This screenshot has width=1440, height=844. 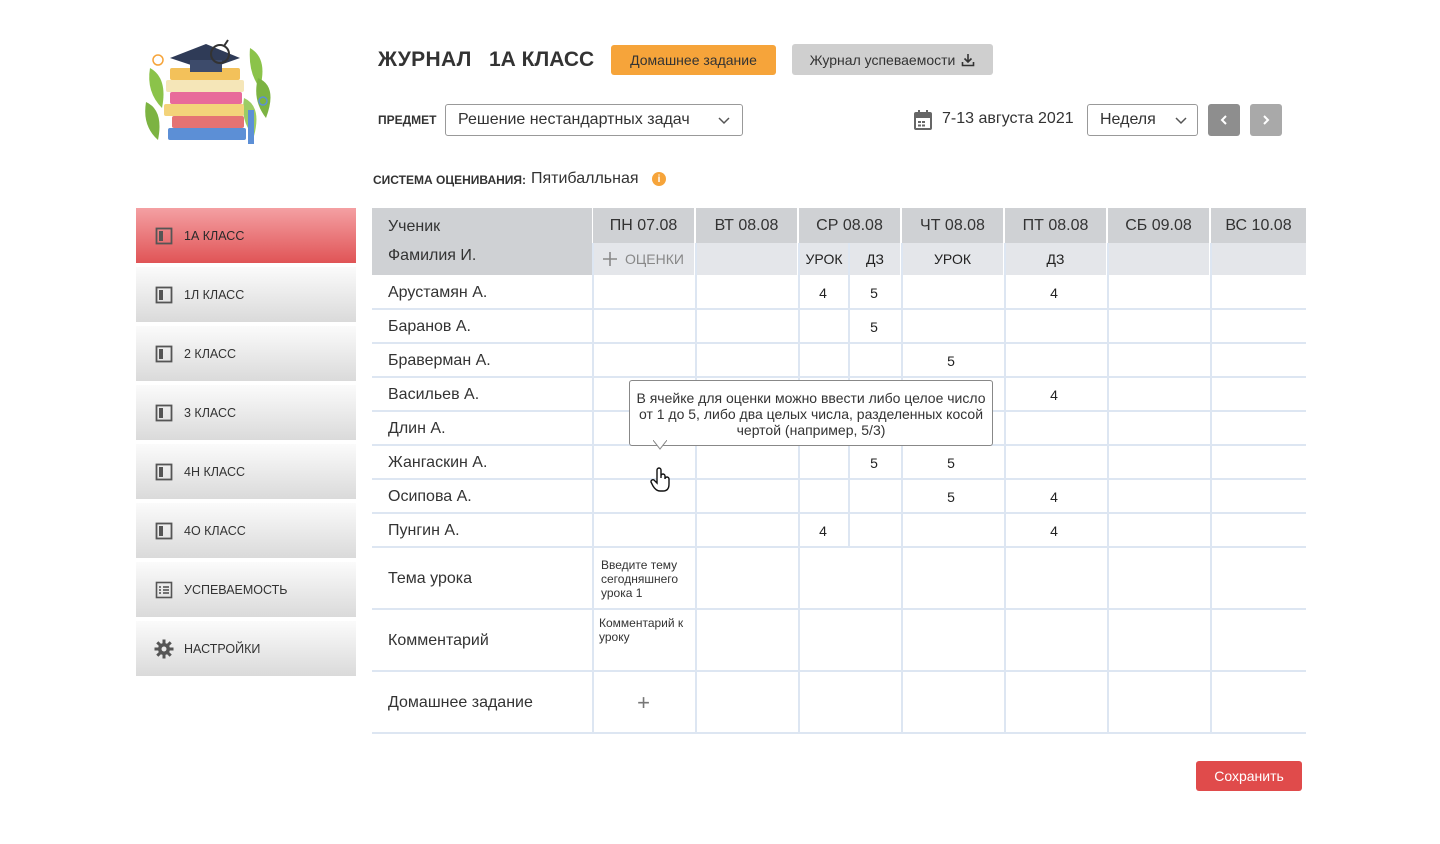 What do you see at coordinates (425, 59) in the screenshot?
I see `page-title: ЖУРНАЛ` at bounding box center [425, 59].